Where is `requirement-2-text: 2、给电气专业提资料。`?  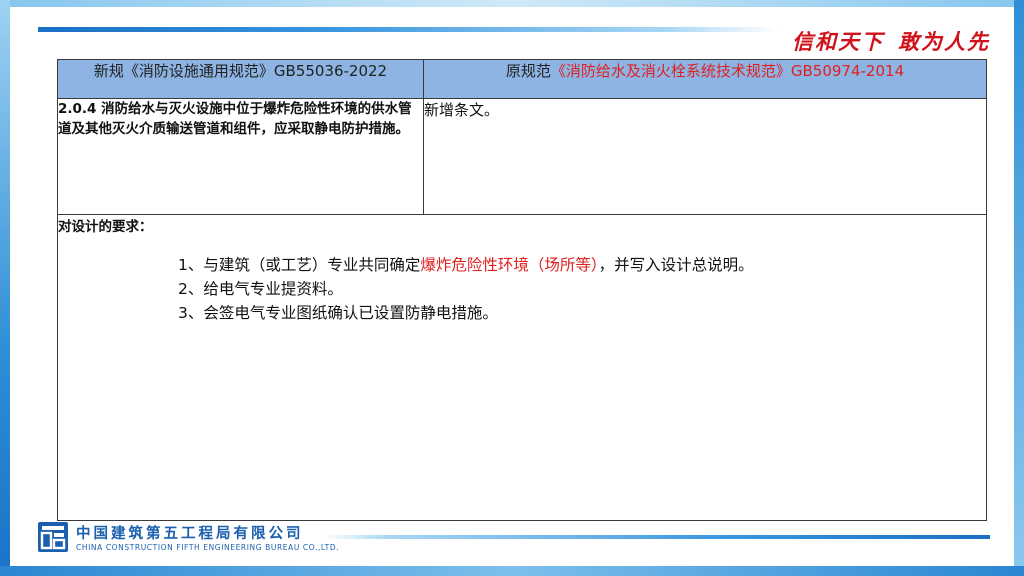 requirement-2-text: 2、给电气专业提资料。 is located at coordinates (260, 289).